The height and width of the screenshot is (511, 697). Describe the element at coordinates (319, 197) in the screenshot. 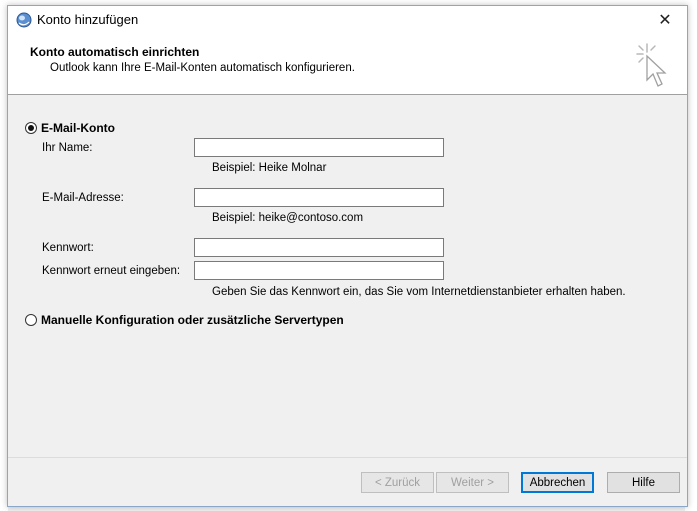

I see `email-input` at that location.